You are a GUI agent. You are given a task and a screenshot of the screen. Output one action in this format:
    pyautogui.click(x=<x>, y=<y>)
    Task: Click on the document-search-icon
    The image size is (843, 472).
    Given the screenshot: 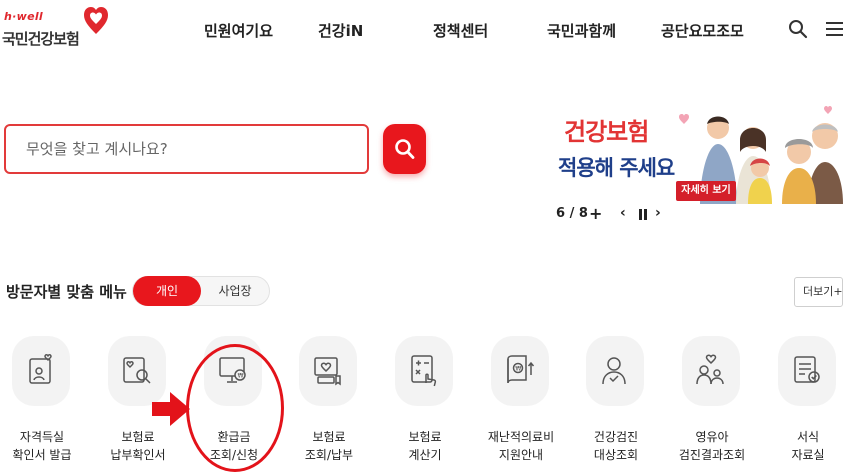 What is the action you would take?
    pyautogui.click(x=137, y=370)
    